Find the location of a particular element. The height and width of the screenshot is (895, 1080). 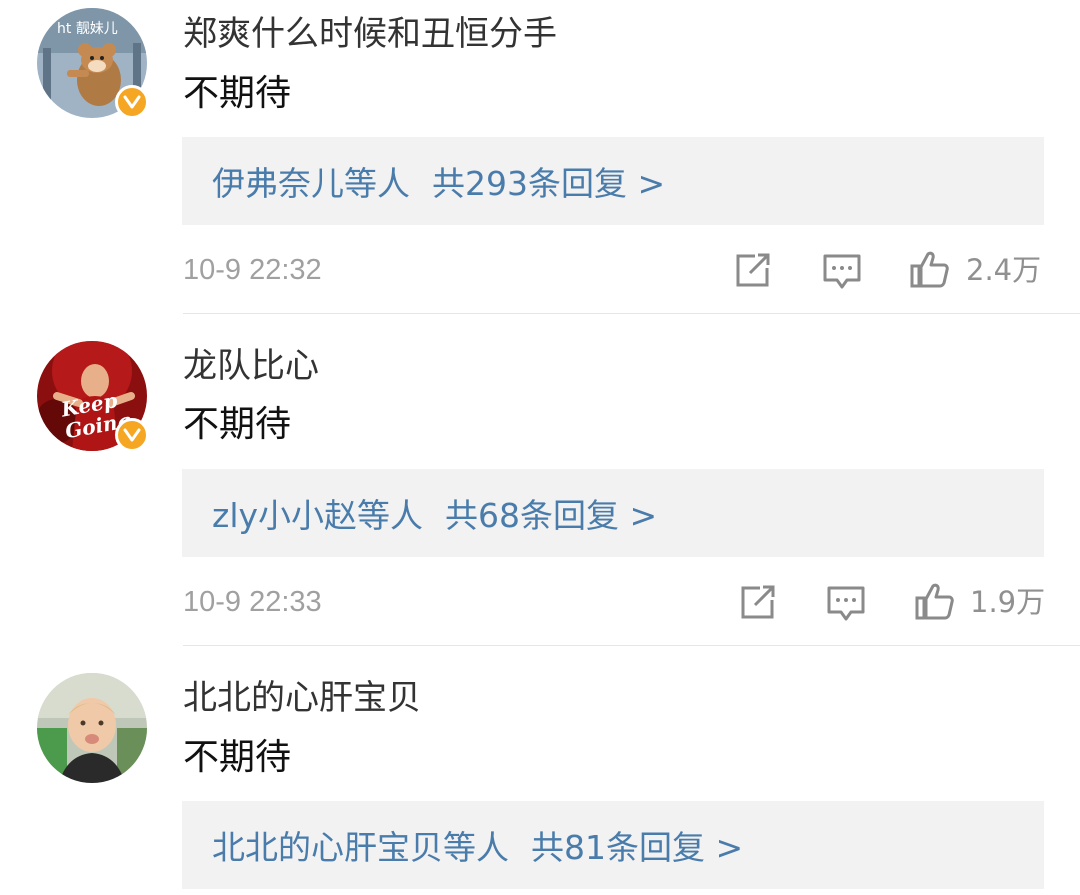

like-count: 1.9万 is located at coordinates (1008, 602).